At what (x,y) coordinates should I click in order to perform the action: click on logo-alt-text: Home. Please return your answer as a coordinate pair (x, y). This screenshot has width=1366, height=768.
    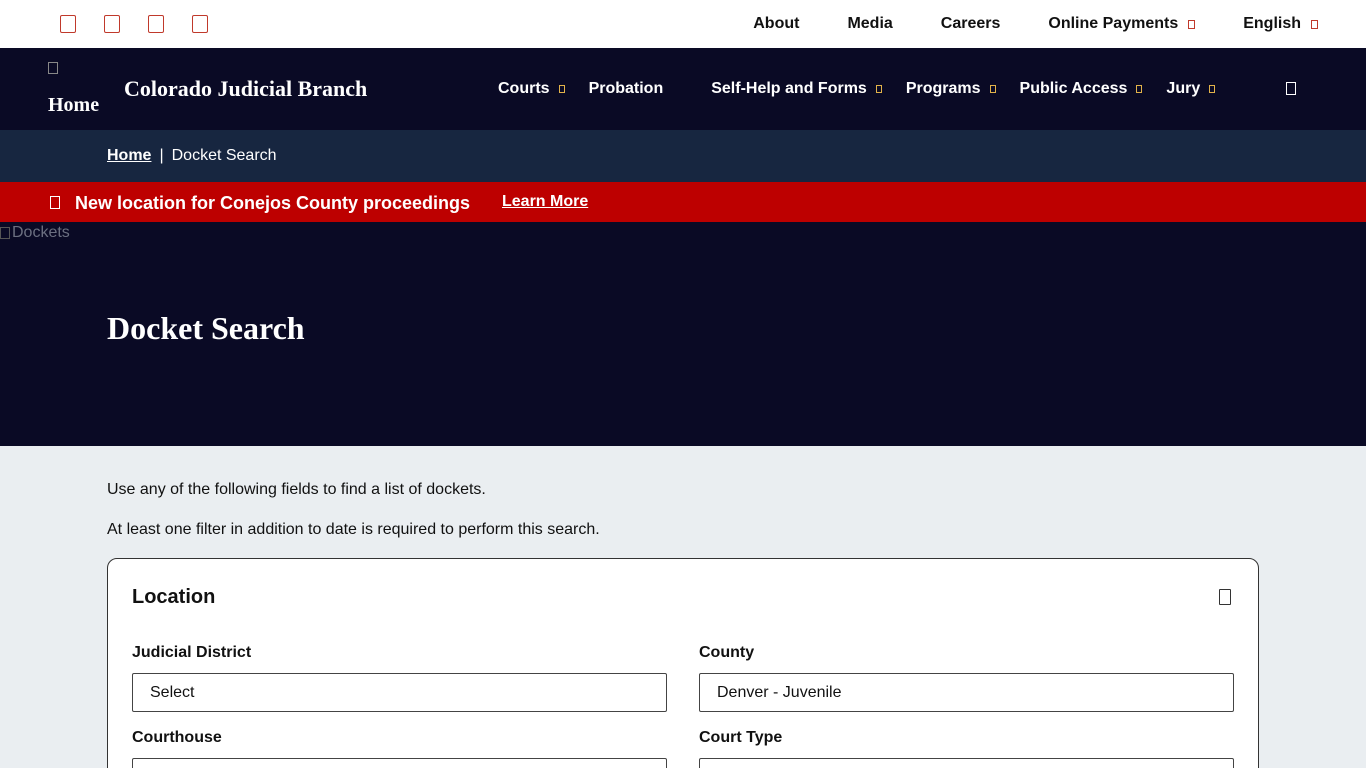
    Looking at the image, I should click on (74, 105).